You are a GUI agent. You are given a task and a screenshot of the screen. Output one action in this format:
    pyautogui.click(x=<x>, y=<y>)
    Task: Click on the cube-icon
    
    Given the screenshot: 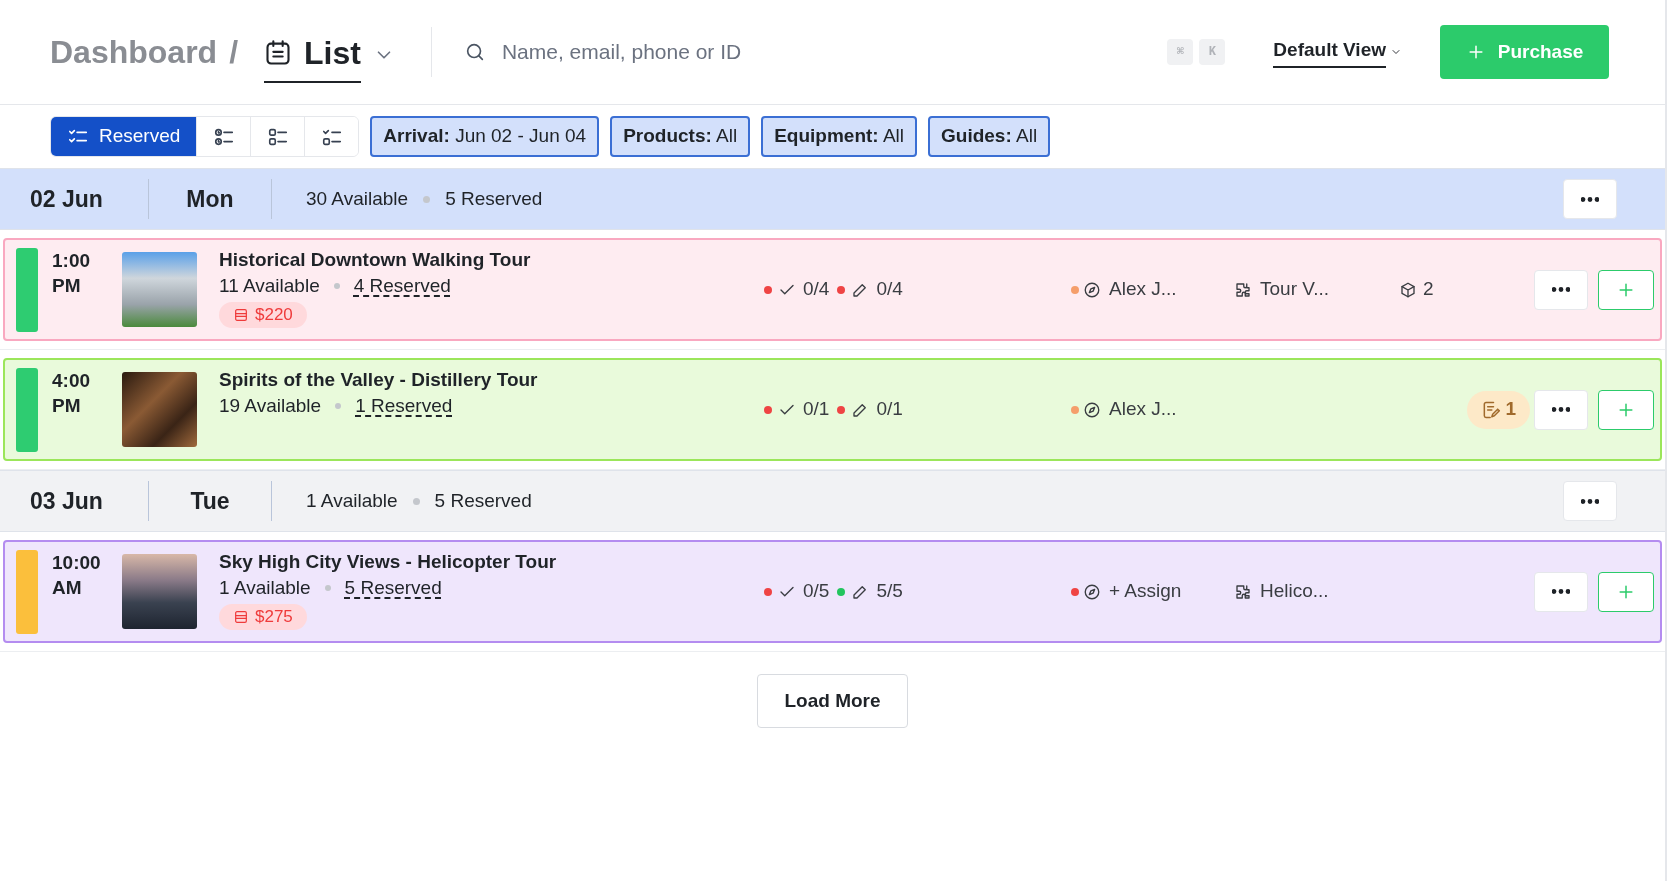 What is the action you would take?
    pyautogui.click(x=1408, y=289)
    